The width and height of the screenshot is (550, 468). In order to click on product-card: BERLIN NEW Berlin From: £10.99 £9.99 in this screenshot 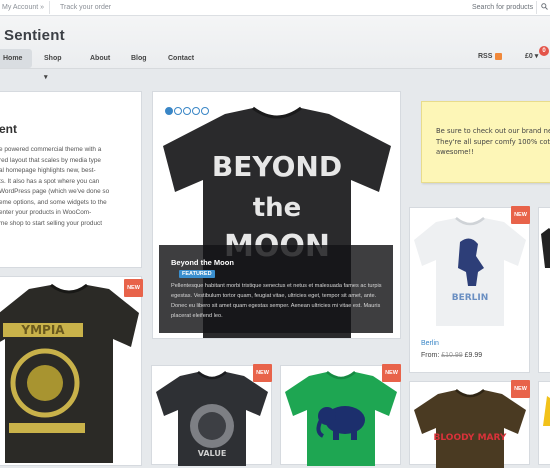, I will do `click(469, 289)`.